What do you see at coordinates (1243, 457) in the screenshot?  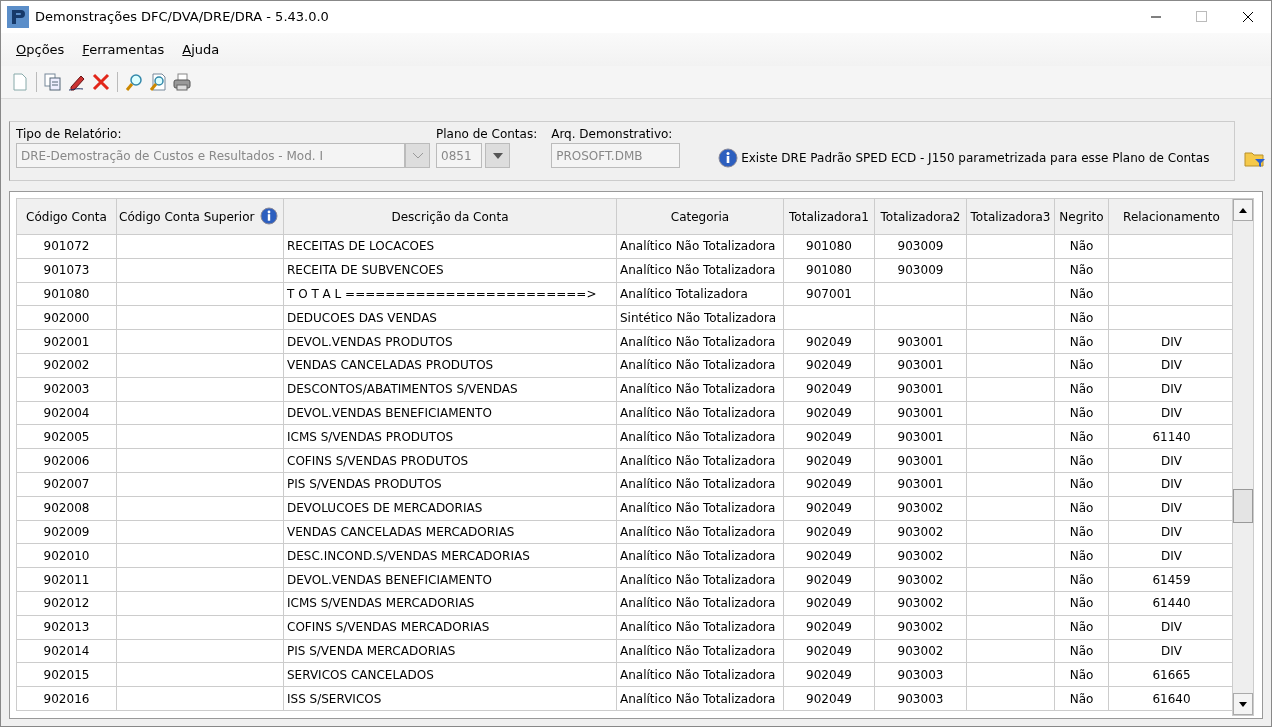 I see `vertical-scrollbar` at bounding box center [1243, 457].